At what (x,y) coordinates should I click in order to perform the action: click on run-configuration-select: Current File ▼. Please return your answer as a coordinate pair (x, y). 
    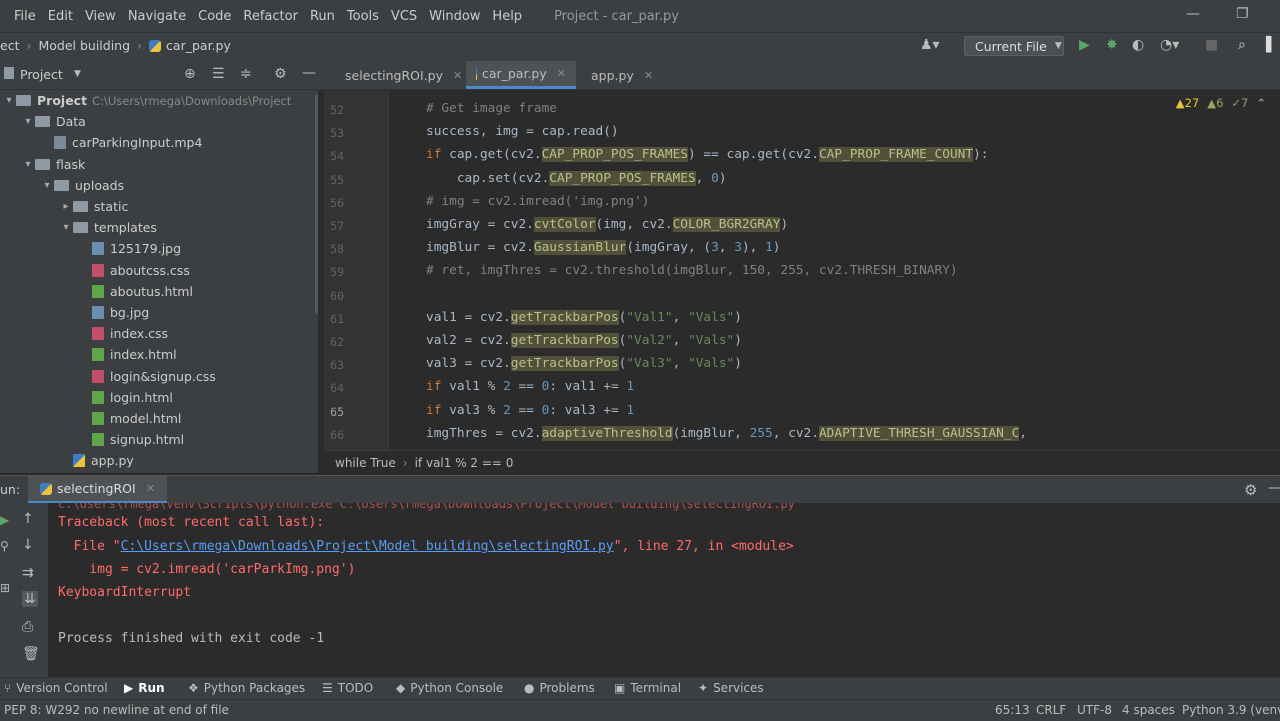
    Looking at the image, I should click on (1014, 46).